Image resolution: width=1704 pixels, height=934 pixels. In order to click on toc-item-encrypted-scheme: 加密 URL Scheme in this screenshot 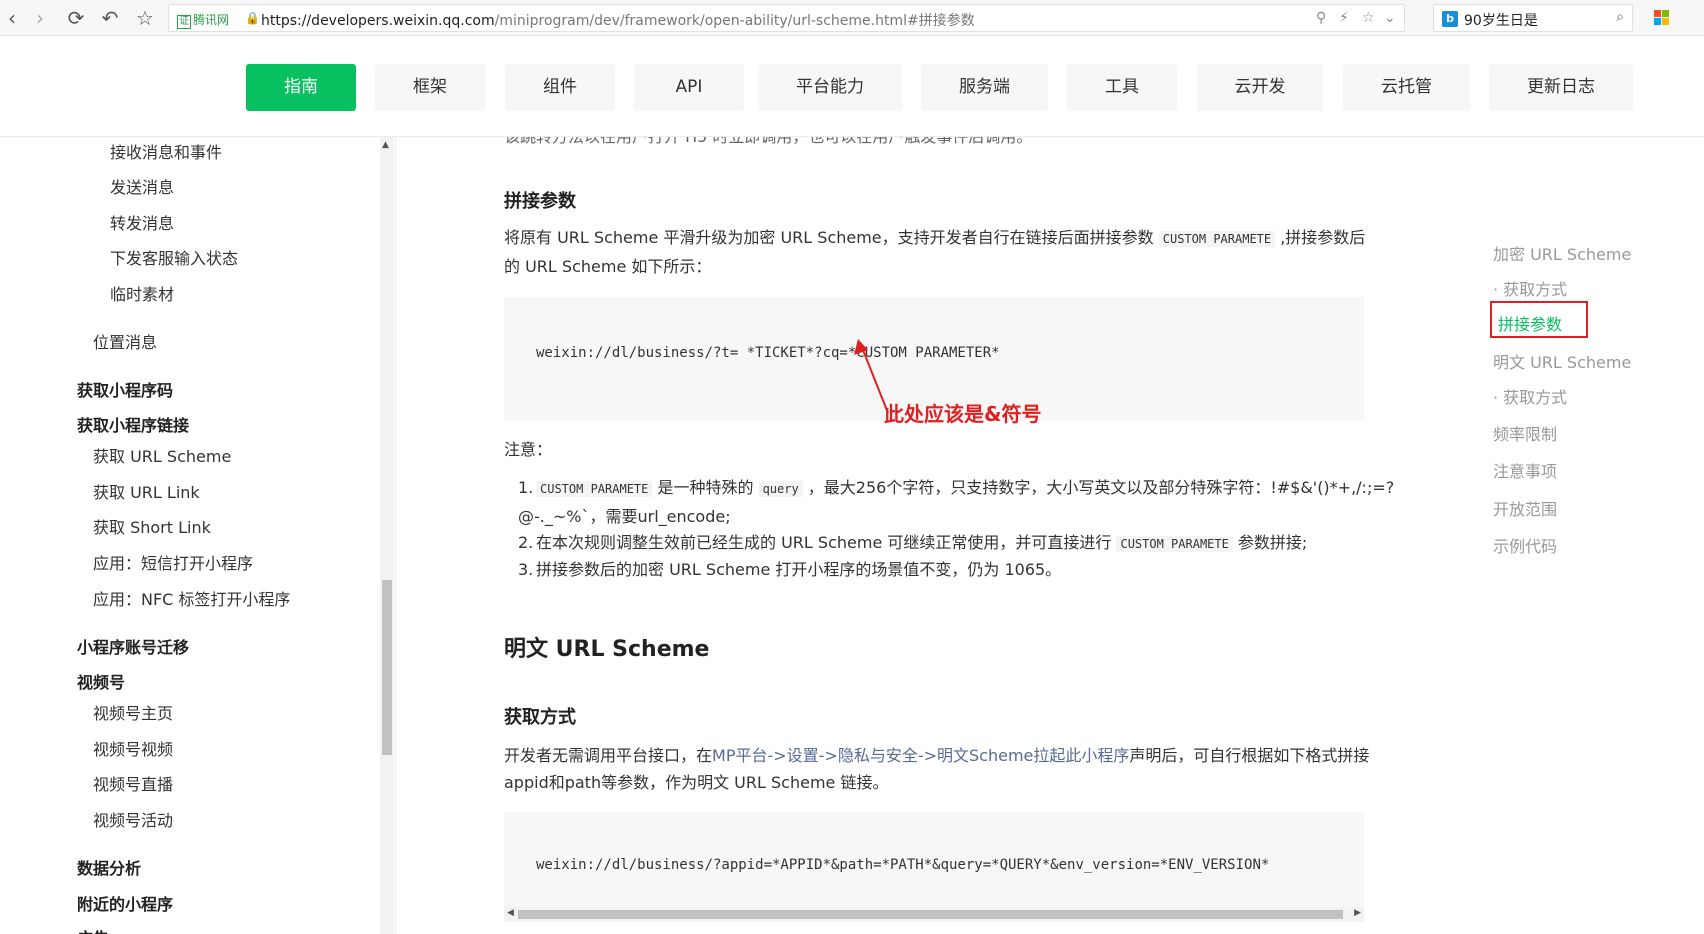, I will do `click(1562, 253)`.